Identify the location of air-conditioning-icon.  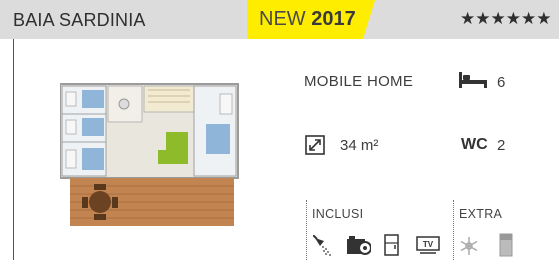
(469, 246).